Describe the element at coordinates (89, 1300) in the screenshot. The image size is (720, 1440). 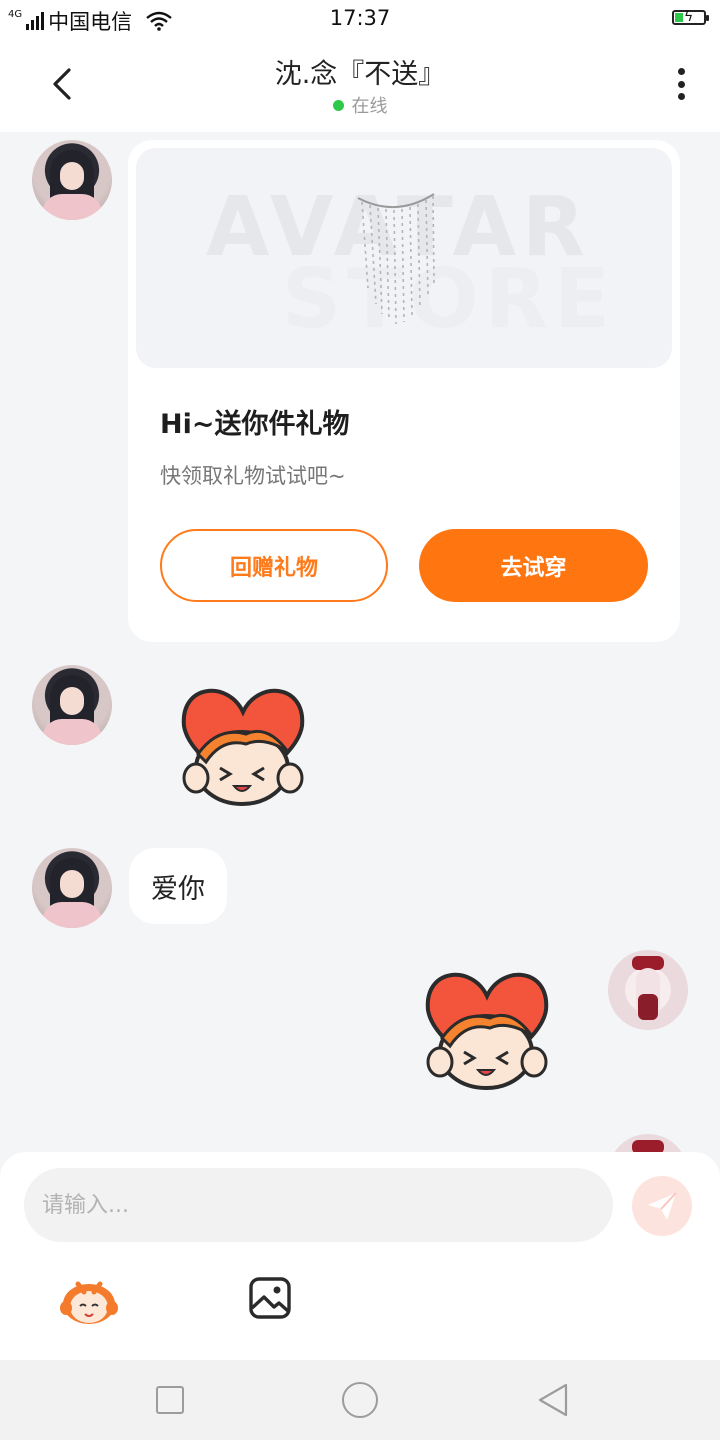
I see `sticker-icon` at that location.